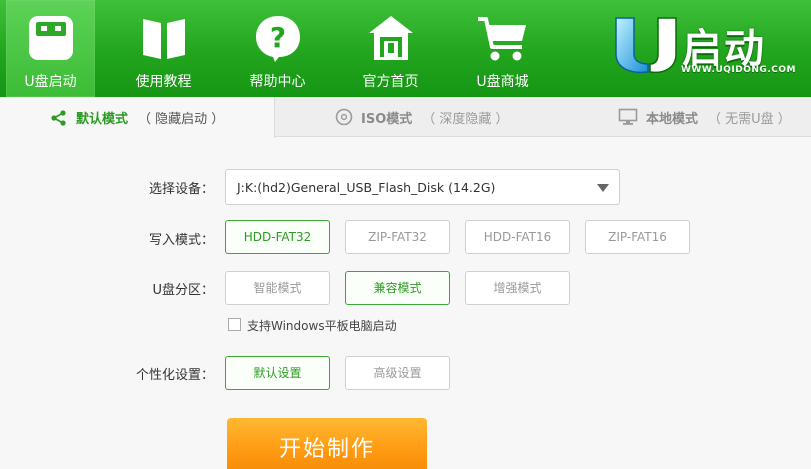 The width and height of the screenshot is (811, 469). What do you see at coordinates (397, 373) in the screenshot?
I see `advanced-settings-button: 高级设置` at bounding box center [397, 373].